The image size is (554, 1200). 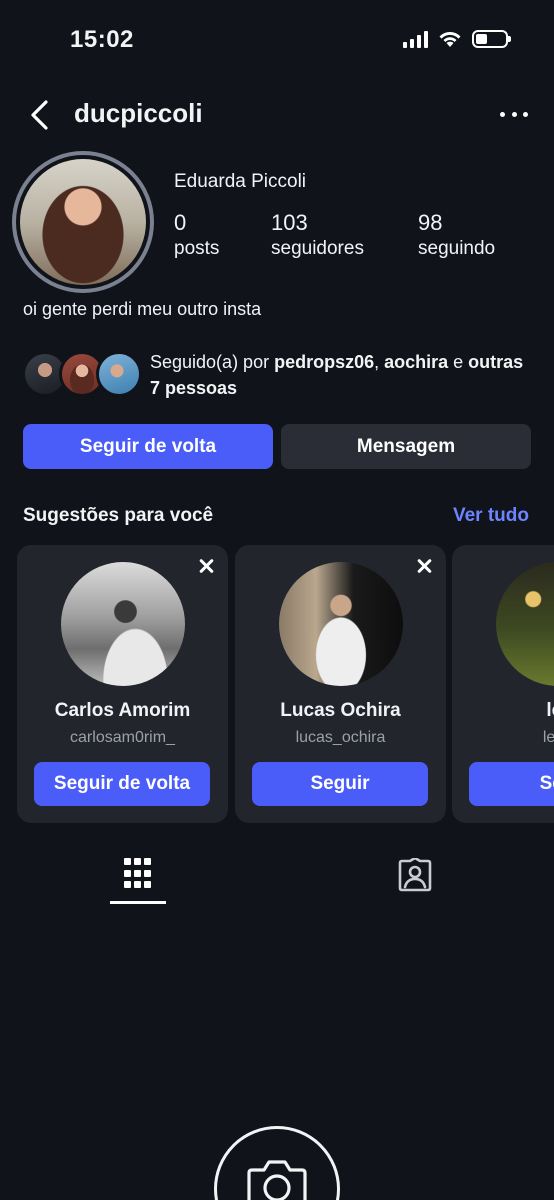 I want to click on stat-followers: 103 seguidores, so click(x=317, y=235).